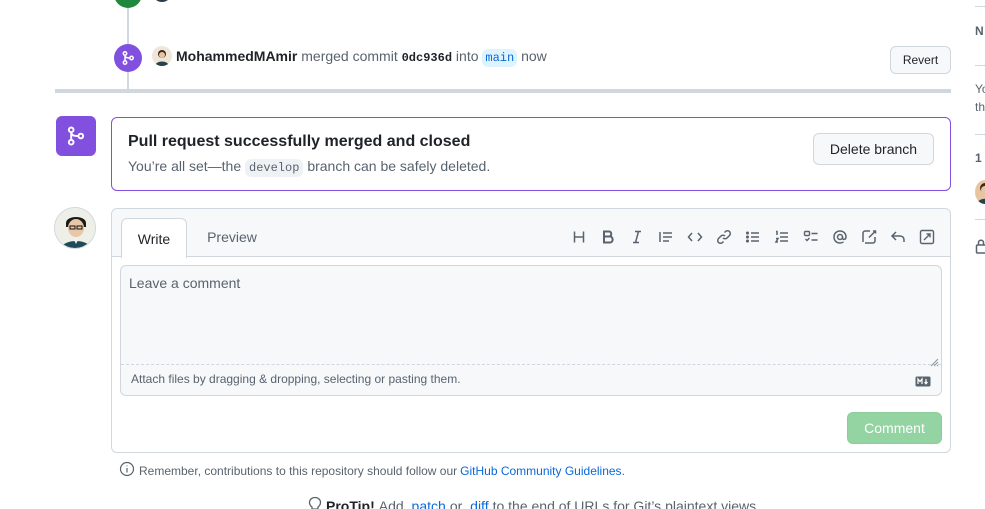  I want to click on cross-reference-icon, so click(868, 237).